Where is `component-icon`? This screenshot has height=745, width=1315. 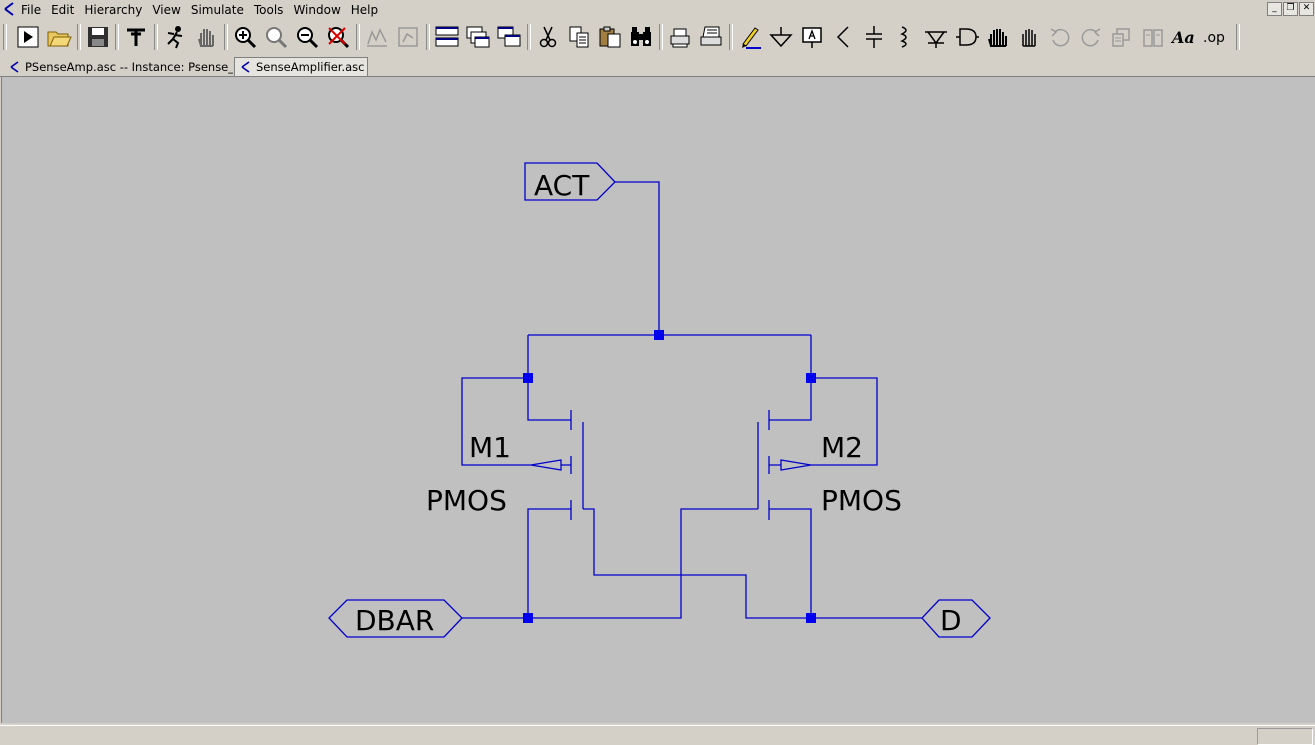 component-icon is located at coordinates (967, 37).